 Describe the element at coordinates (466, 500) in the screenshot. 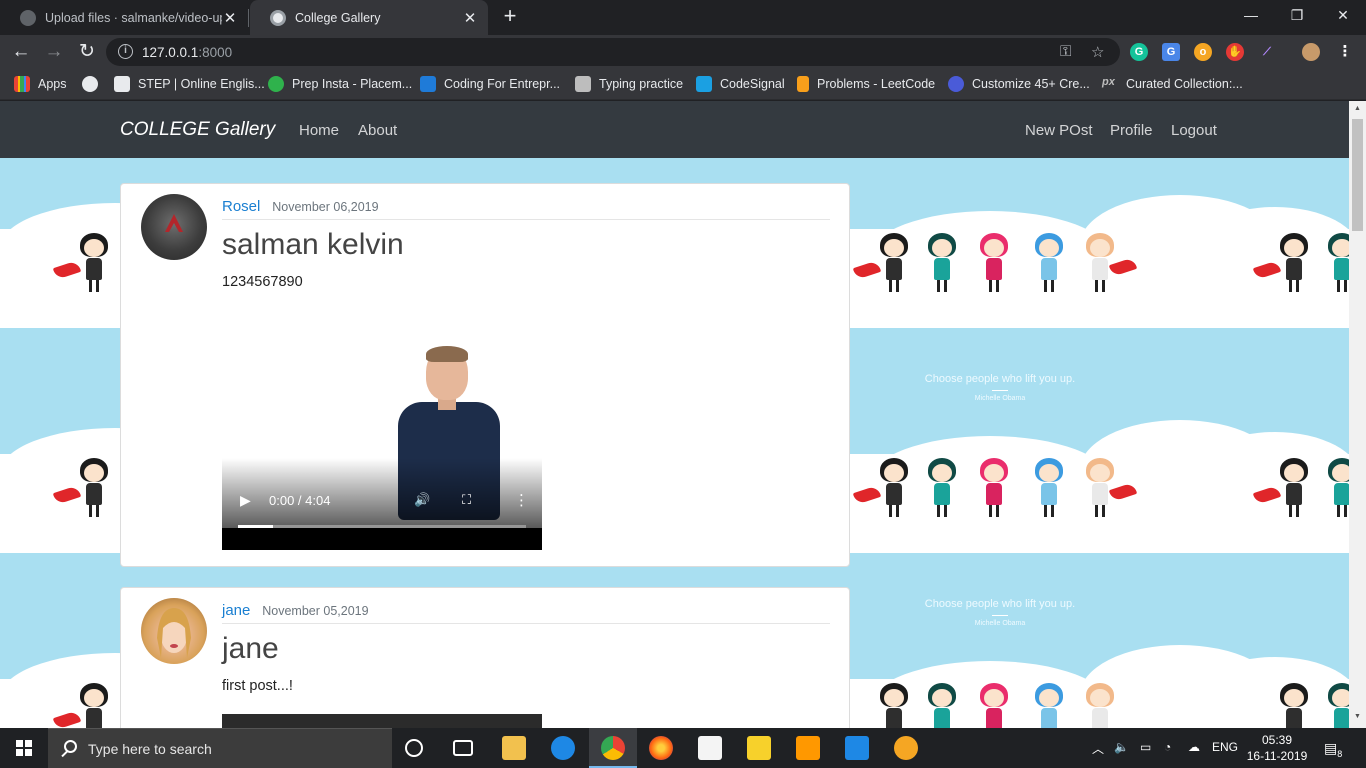

I see `fullscreen-icon: ⛶` at that location.